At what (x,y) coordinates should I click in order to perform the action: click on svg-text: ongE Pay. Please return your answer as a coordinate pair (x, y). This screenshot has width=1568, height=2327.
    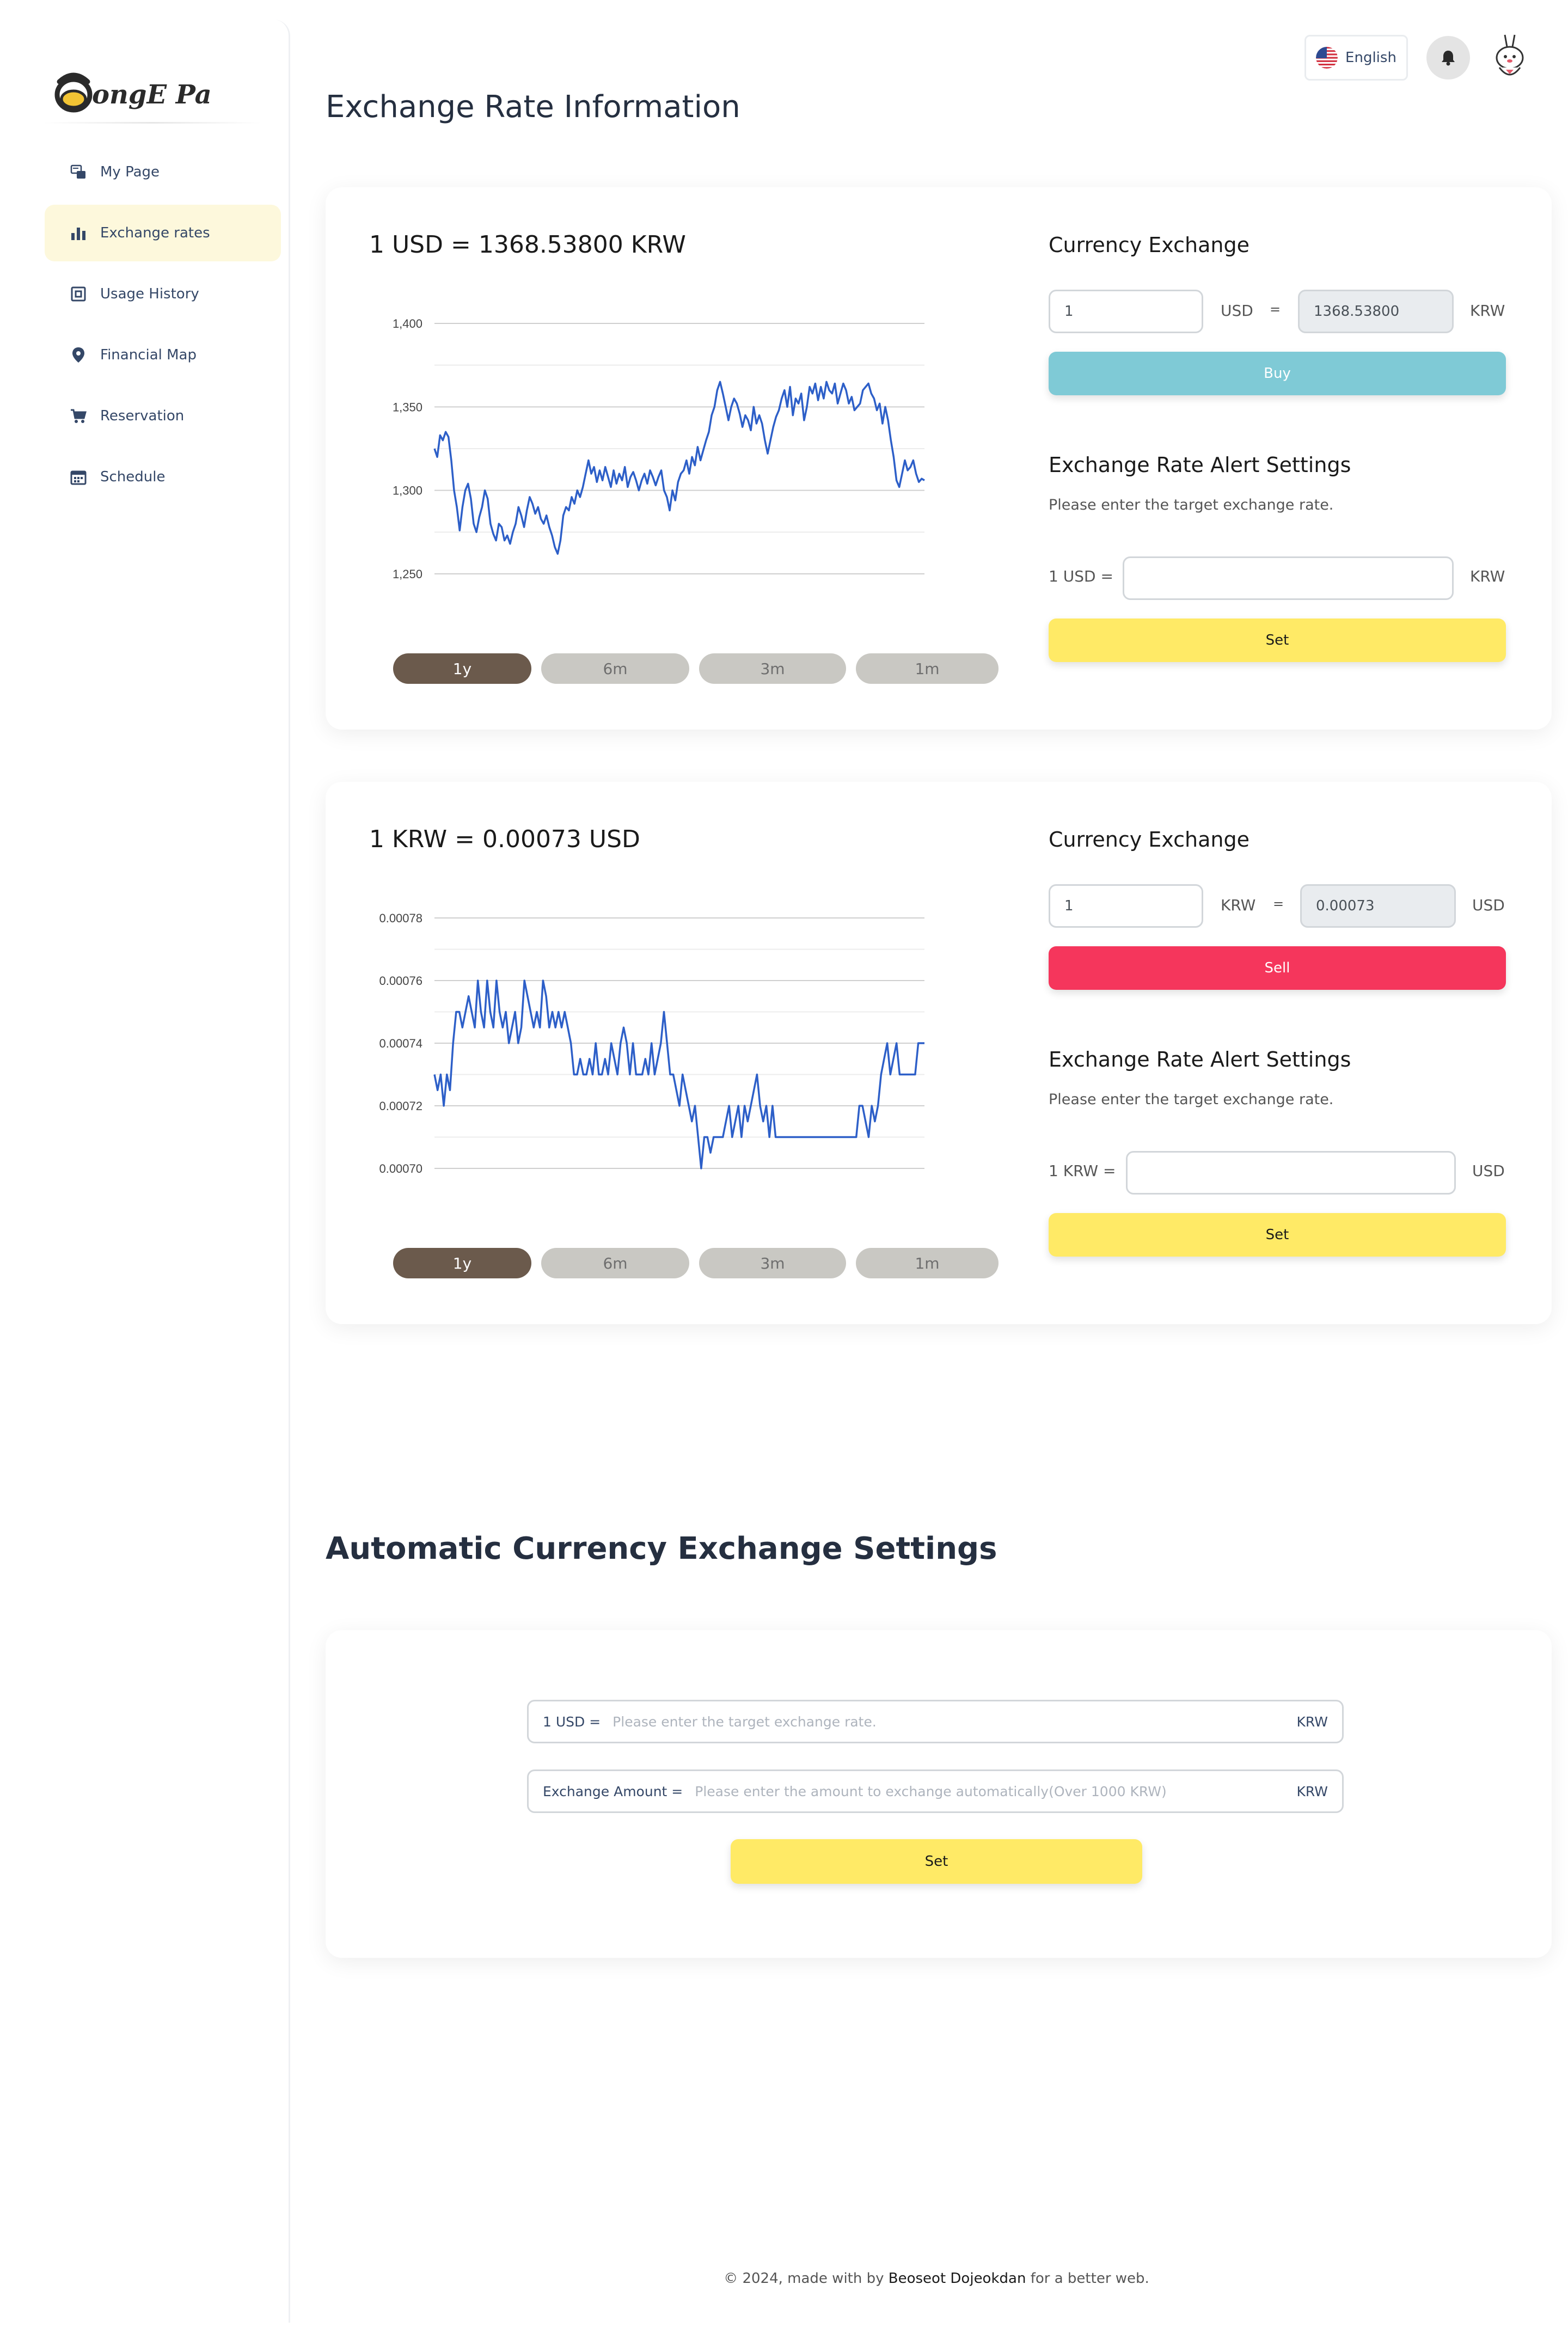
    Looking at the image, I should click on (151, 94).